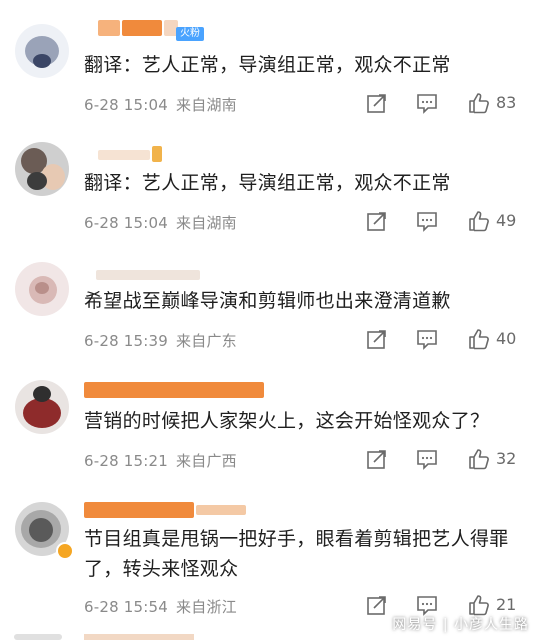  I want to click on comment-text: 希望战至巅峰导演和剪辑师也出来澄清道歉, so click(267, 301).